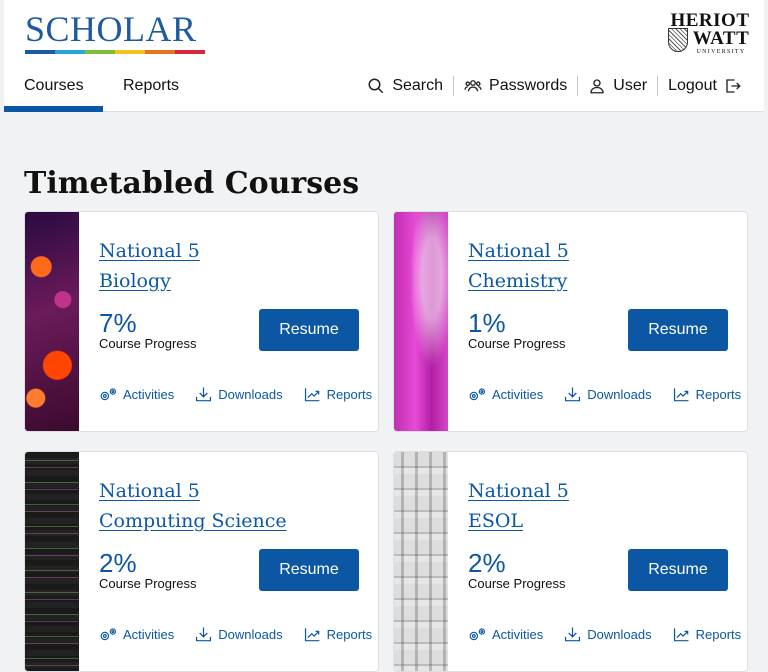  I want to click on course-title-link: National 5 Biology, so click(149, 266).